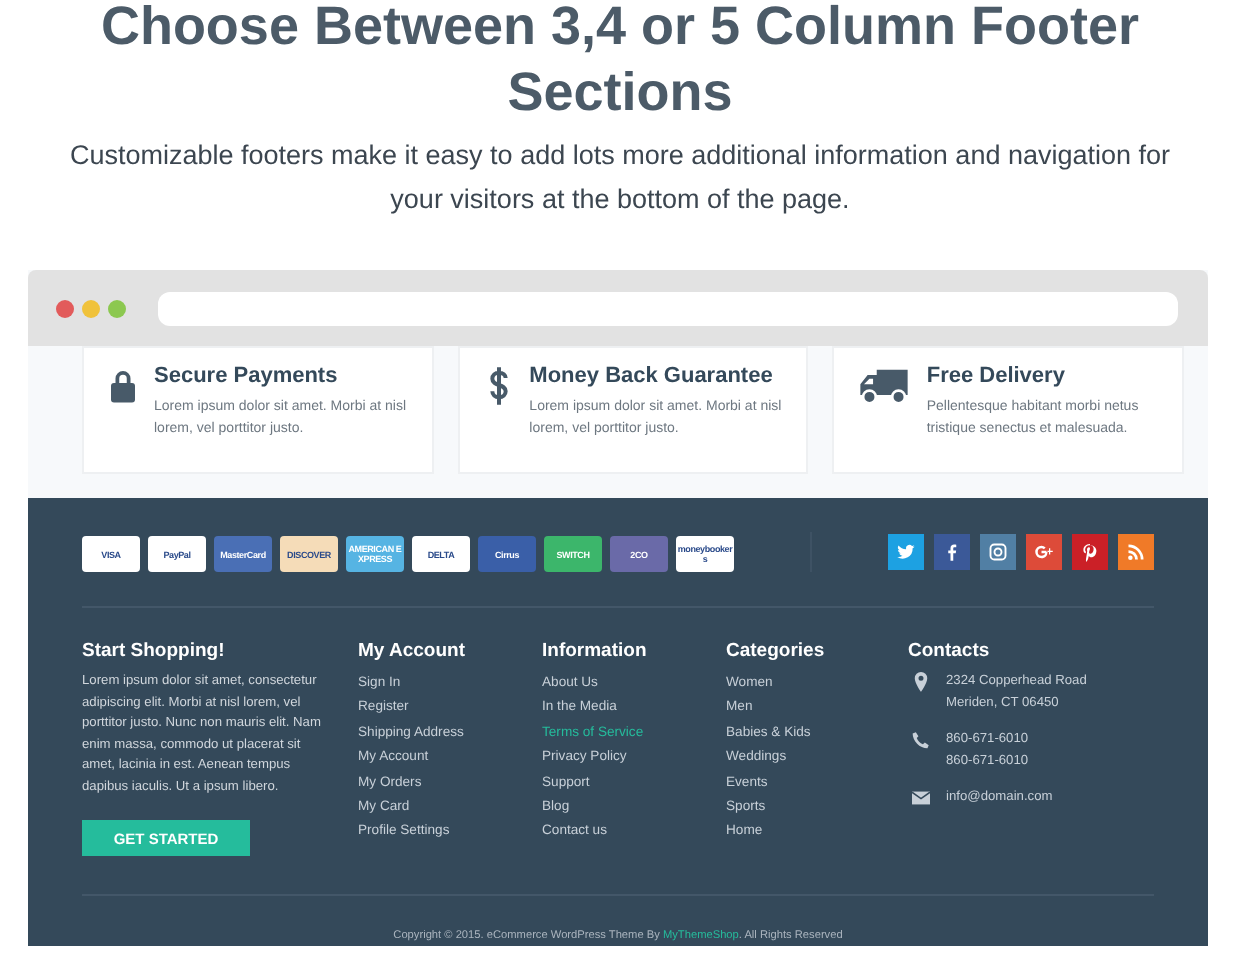  What do you see at coordinates (652, 376) in the screenshot?
I see `feature-title: Money Back Guarantee` at bounding box center [652, 376].